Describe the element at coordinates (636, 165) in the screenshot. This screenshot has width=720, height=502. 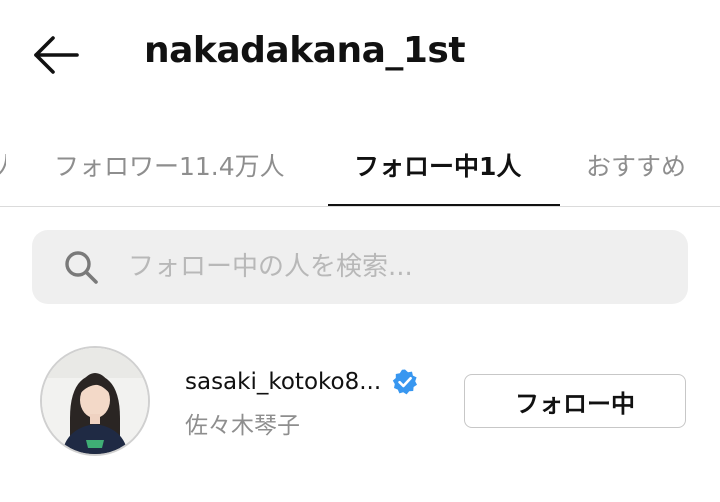
I see `tab-suggested: おすすめ` at that location.